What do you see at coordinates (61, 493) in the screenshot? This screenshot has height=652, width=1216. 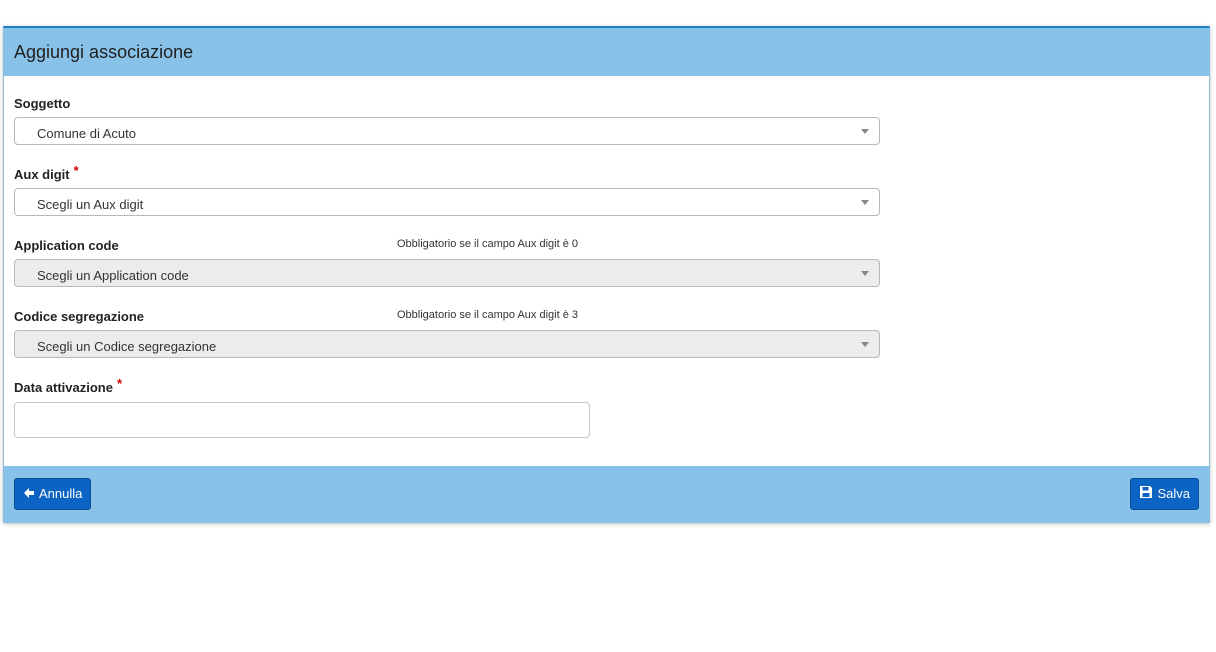 I see `cancel-button-label: Annulla` at bounding box center [61, 493].